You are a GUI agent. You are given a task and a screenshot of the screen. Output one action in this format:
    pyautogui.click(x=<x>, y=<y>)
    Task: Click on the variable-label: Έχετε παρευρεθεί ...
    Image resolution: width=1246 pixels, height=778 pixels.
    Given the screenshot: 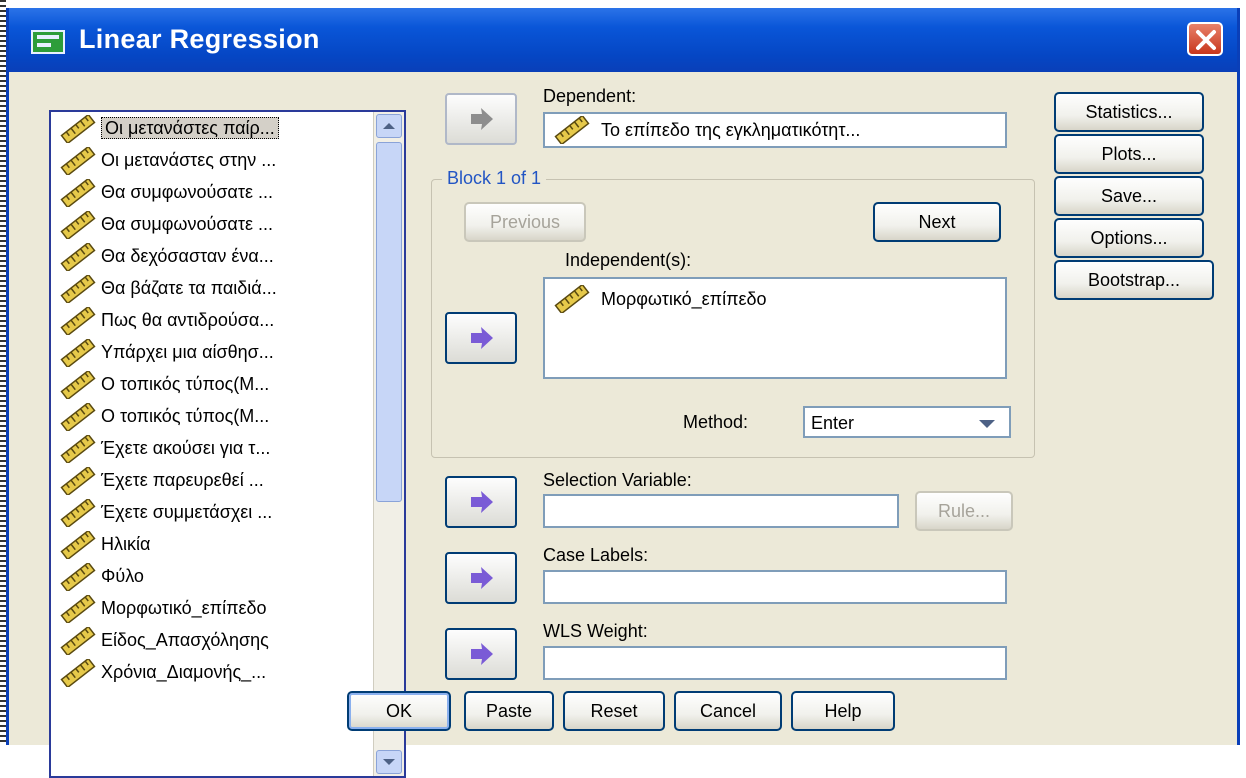 What is the action you would take?
    pyautogui.click(x=182, y=480)
    